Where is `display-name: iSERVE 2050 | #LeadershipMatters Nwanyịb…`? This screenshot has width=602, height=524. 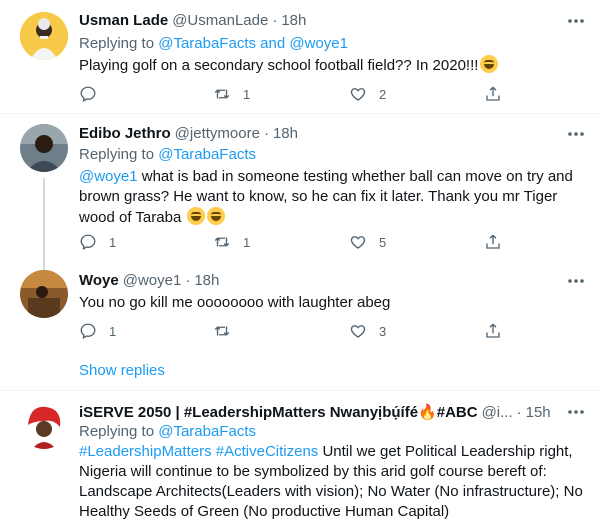
display-name: iSERVE 2050 | #LeadershipMatters Nwanyịb… is located at coordinates (315, 412).